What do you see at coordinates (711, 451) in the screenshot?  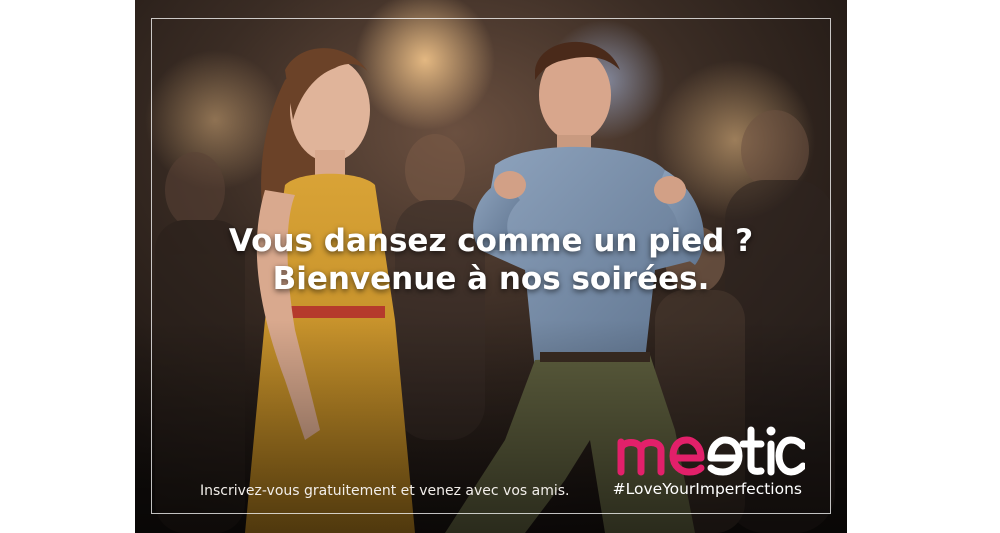 I see `meetic-logo` at bounding box center [711, 451].